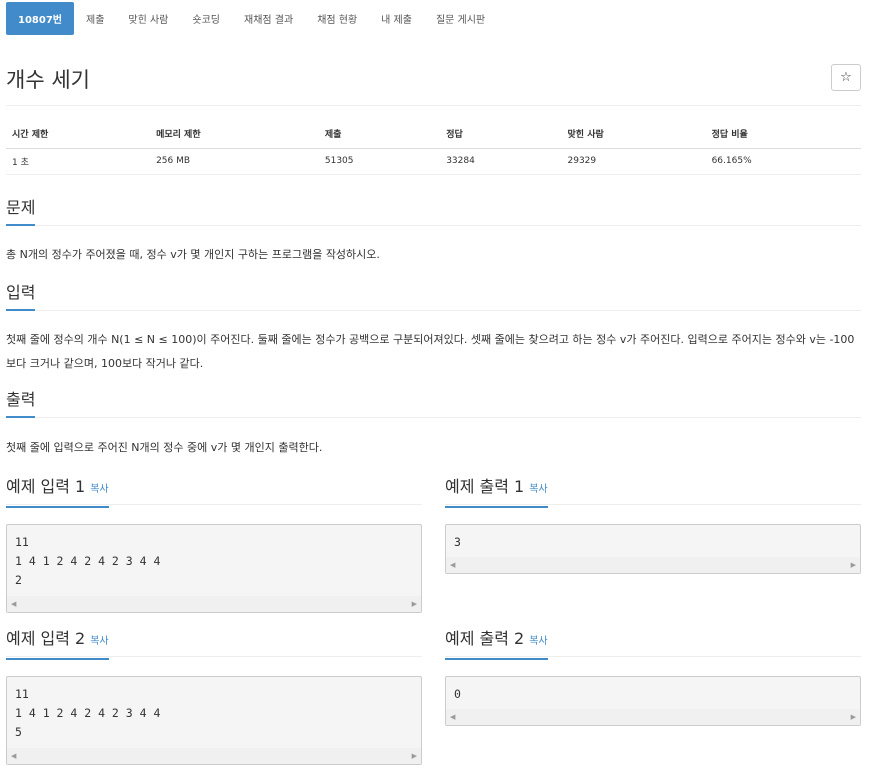 The height and width of the screenshot is (771, 870). What do you see at coordinates (457, 694) in the screenshot?
I see `sample-output-2-content: 0` at bounding box center [457, 694].